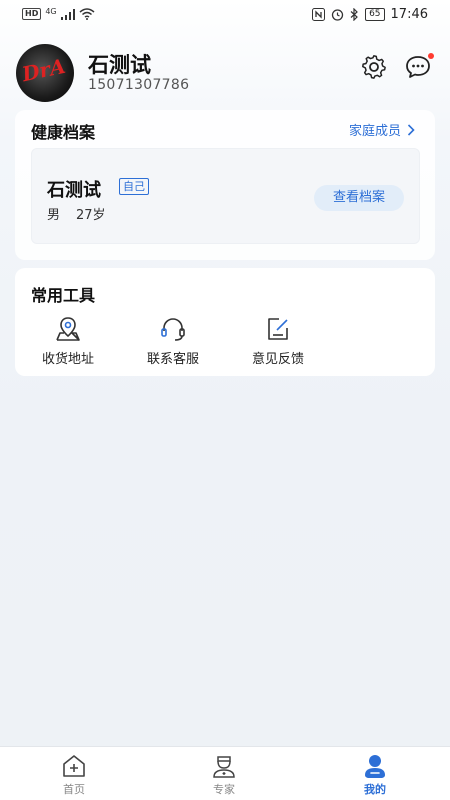 Image resolution: width=450 pixels, height=800 pixels. I want to click on nav-label: 我的, so click(375, 789).